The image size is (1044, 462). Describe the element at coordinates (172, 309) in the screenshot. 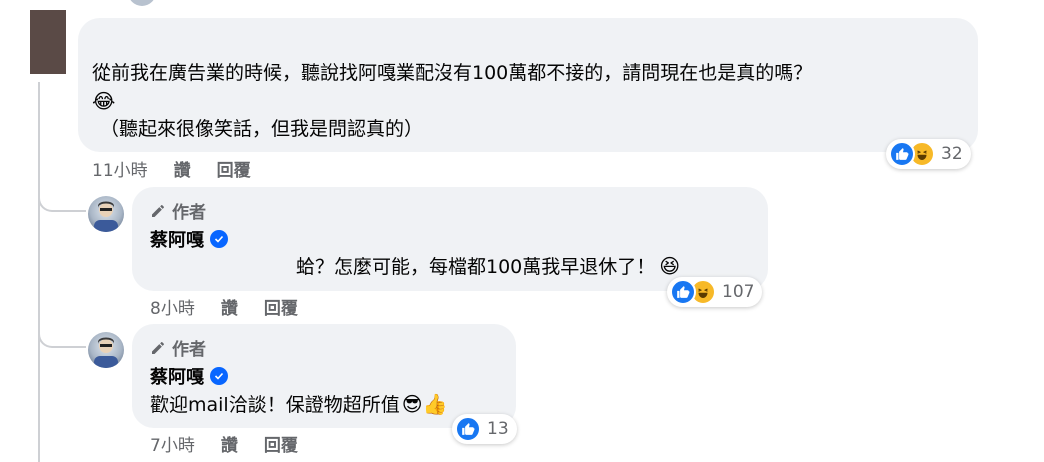

I see `reply-time: 8小時` at that location.